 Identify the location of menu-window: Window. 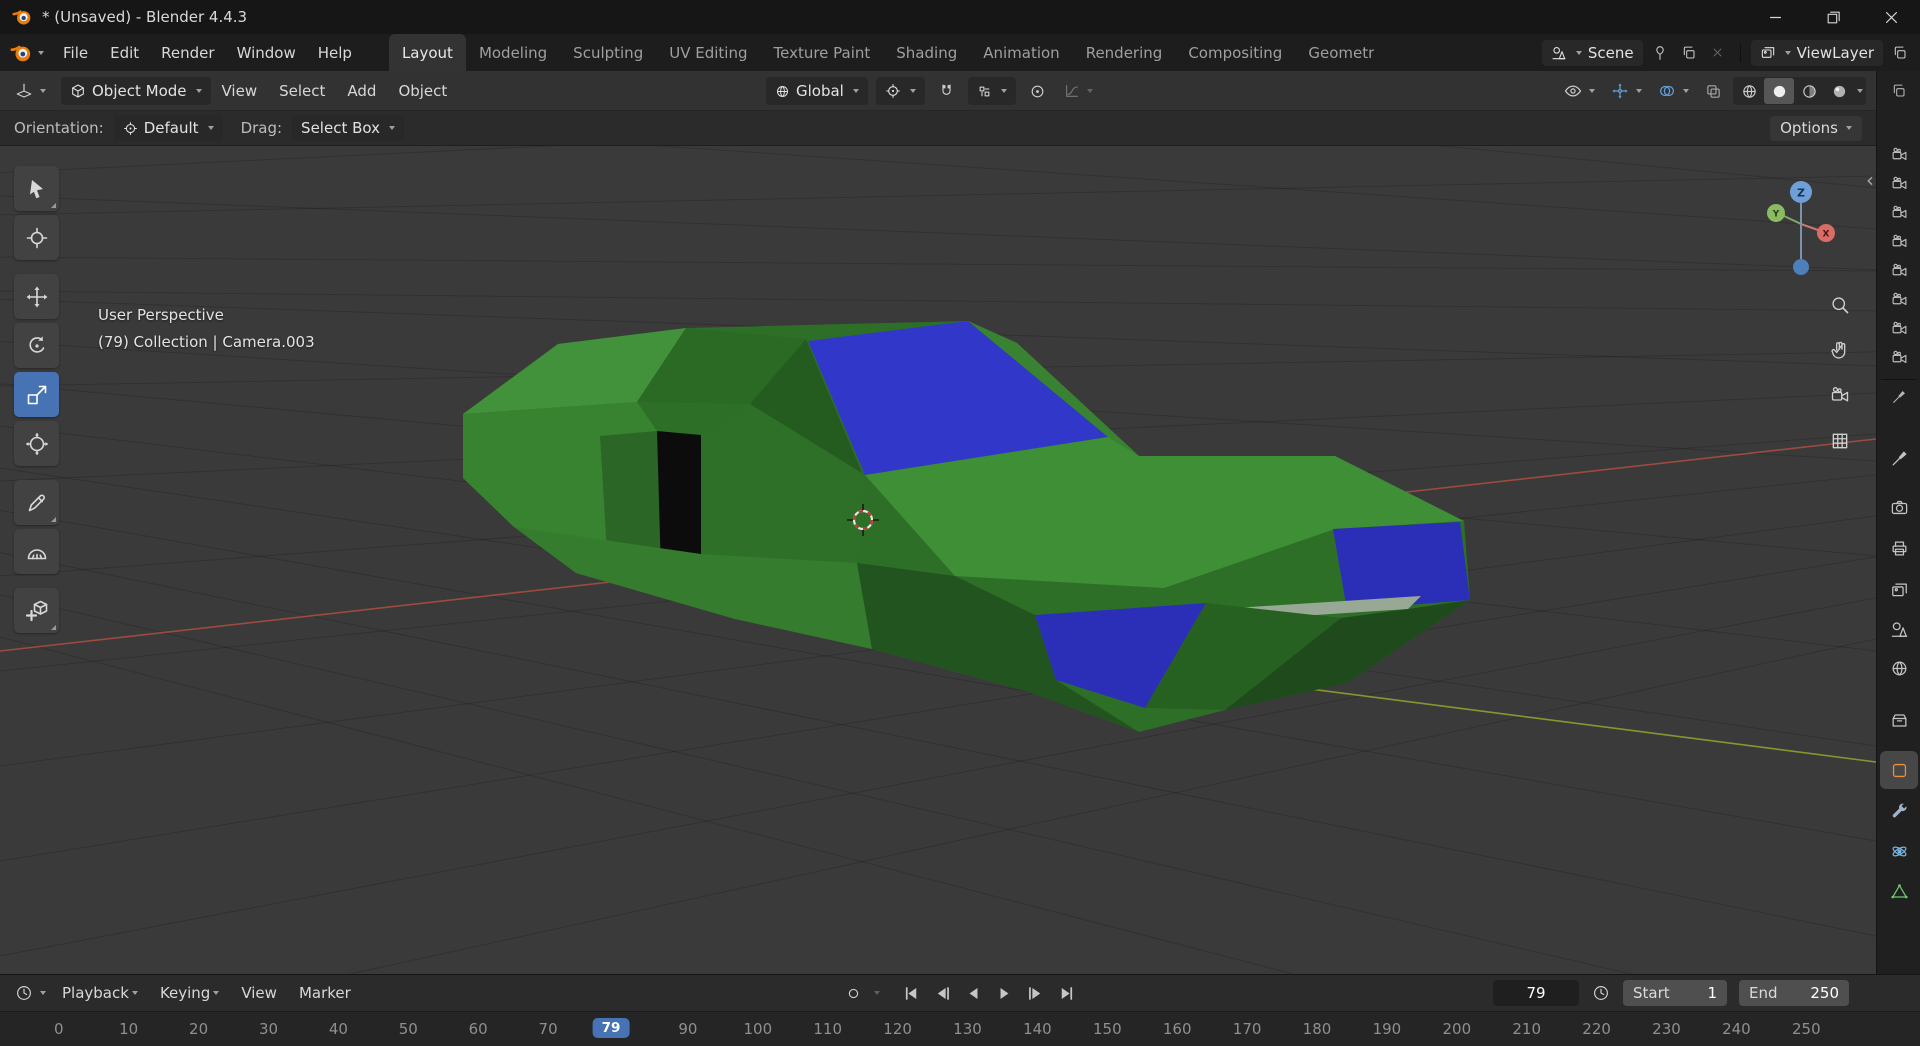
(266, 52).